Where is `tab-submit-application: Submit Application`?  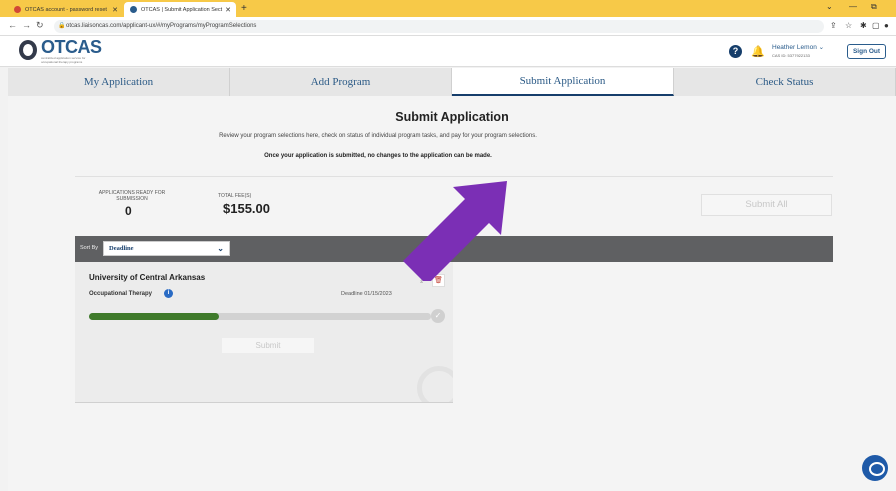 tab-submit-application: Submit Application is located at coordinates (563, 82).